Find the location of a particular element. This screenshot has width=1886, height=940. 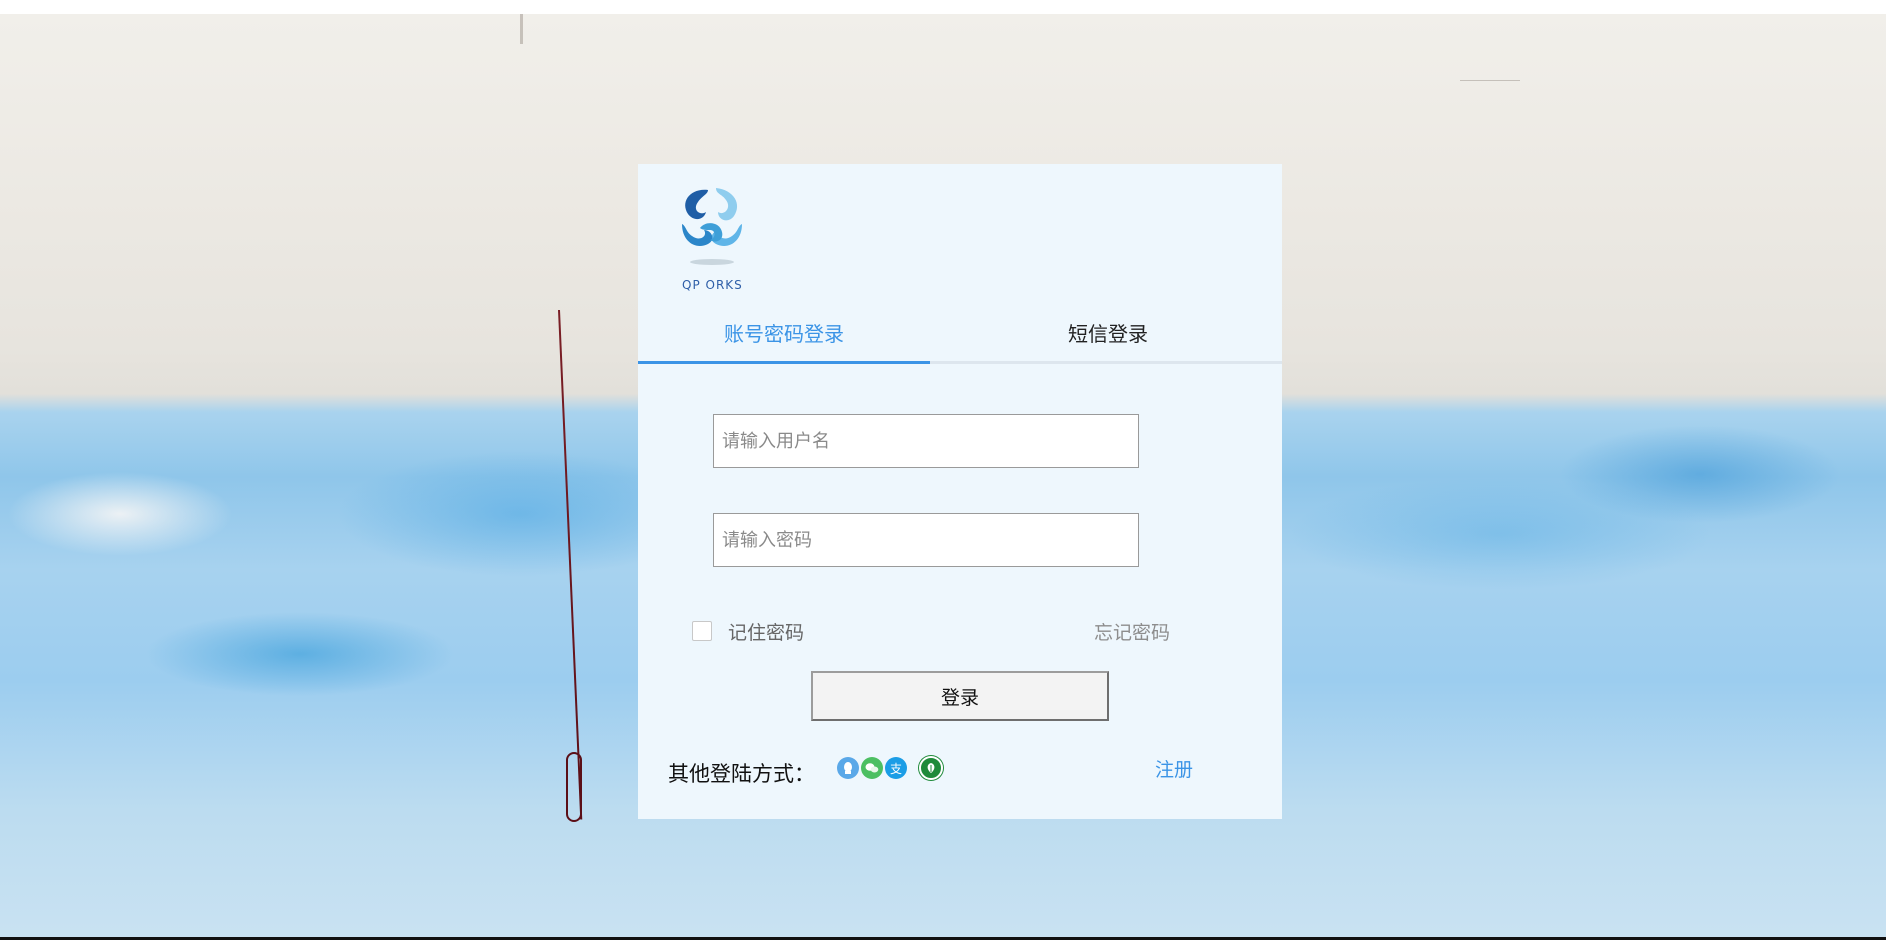

other-methods-label: 其他登陆方式： is located at coordinates (741, 774).